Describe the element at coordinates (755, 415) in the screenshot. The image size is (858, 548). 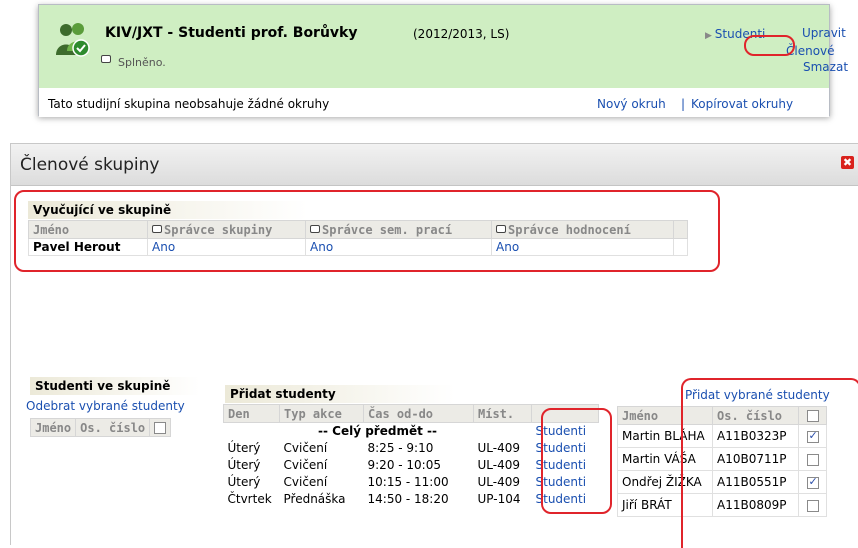
I see `candidates-col-id: Os. číslo` at that location.